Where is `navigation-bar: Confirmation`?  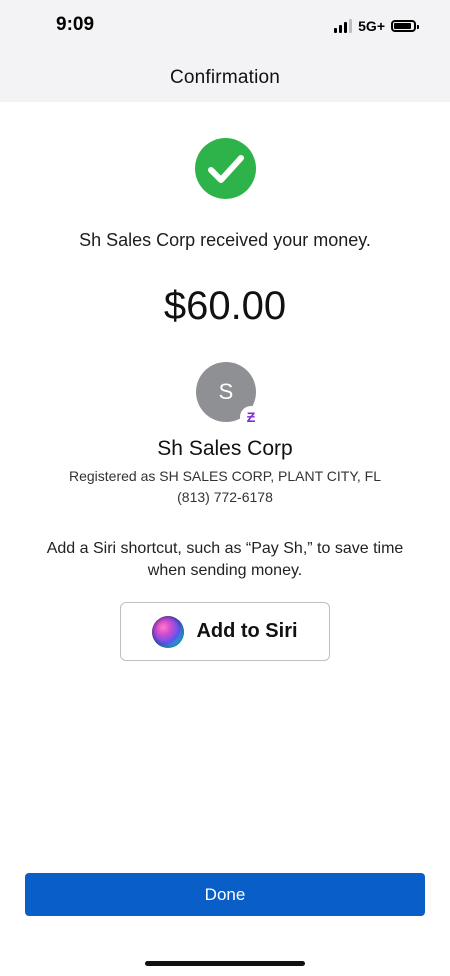
navigation-bar: Confirmation is located at coordinates (225, 78).